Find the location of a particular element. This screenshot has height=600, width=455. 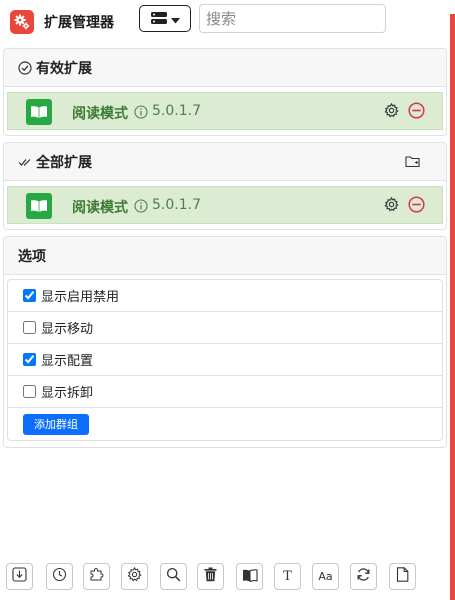

extensions-button is located at coordinates (96, 576).